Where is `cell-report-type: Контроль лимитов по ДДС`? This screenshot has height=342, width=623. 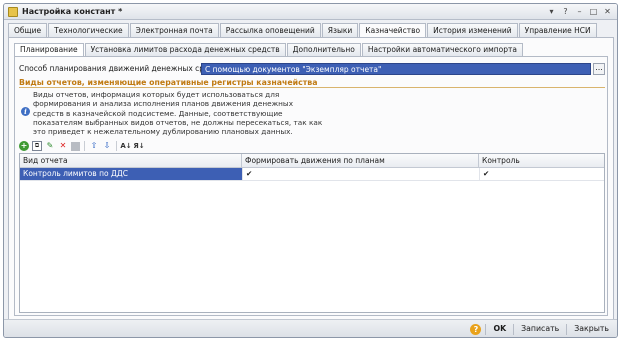 cell-report-type: Контроль лимитов по ДДС is located at coordinates (131, 174).